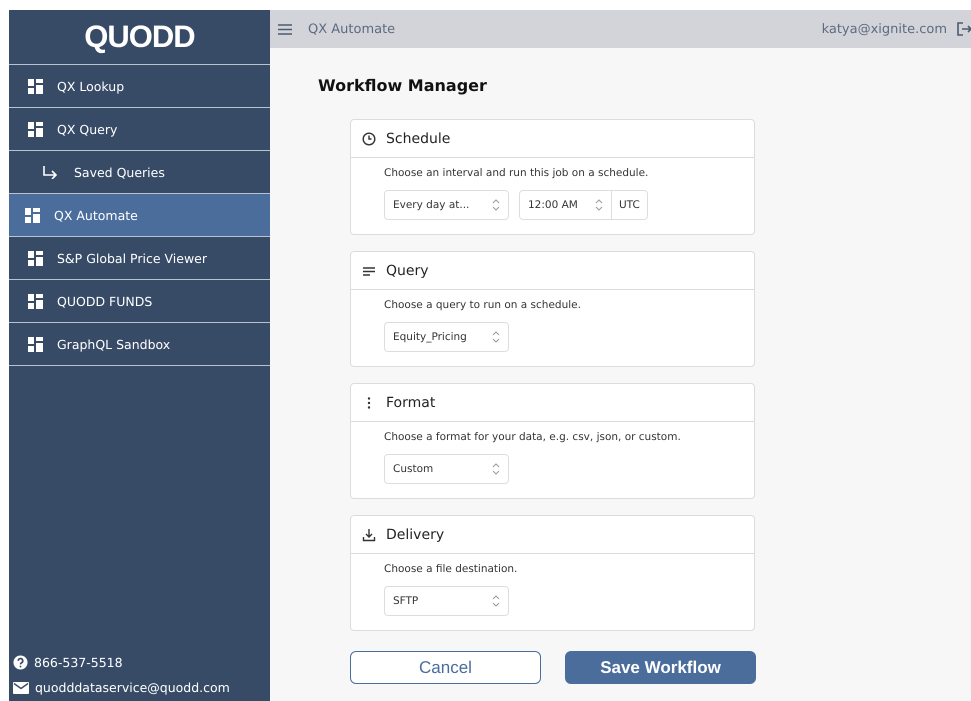 Image resolution: width=971 pixels, height=701 pixels. I want to click on section-title: Delivery, so click(415, 534).